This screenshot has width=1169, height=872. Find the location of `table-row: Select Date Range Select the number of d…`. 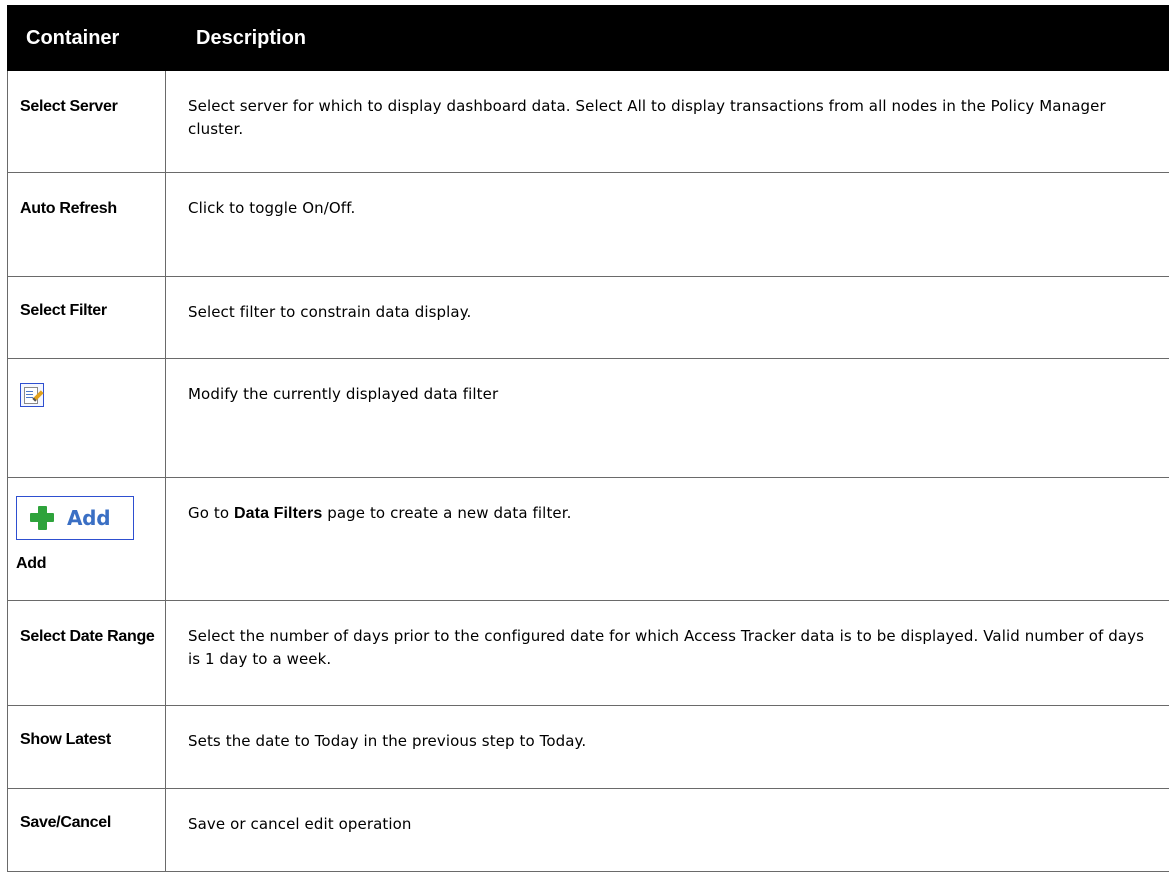

table-row: Select Date Range Select the number of d… is located at coordinates (588, 653).